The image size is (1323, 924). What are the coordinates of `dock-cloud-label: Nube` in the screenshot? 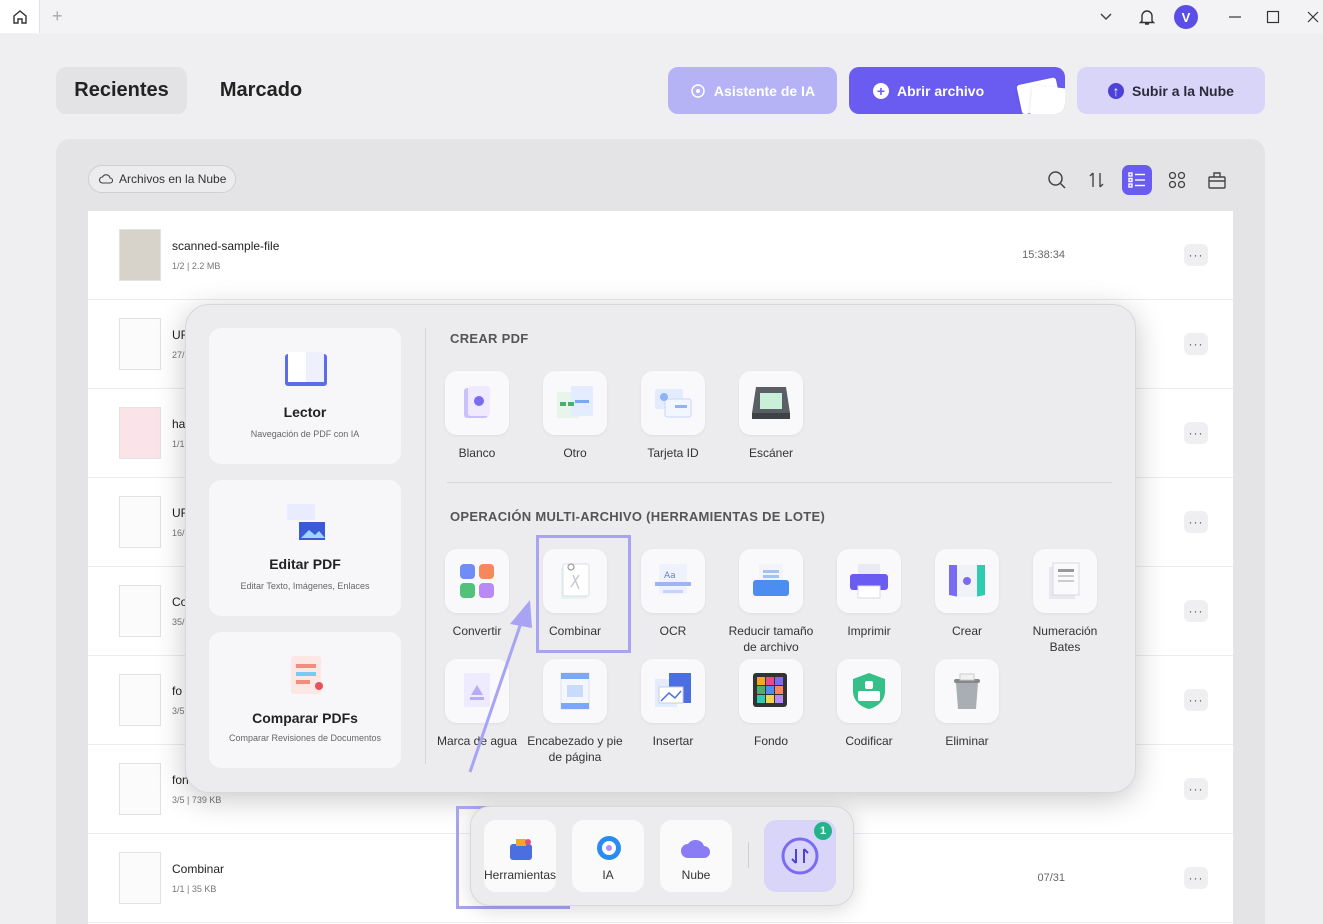 It's located at (696, 875).